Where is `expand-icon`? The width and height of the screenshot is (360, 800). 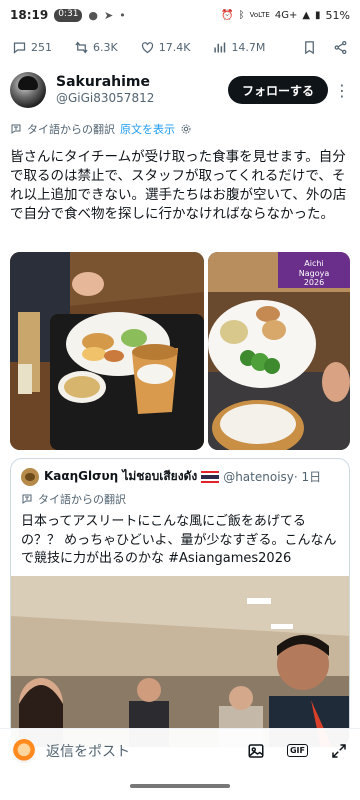 expand-icon is located at coordinates (339, 751).